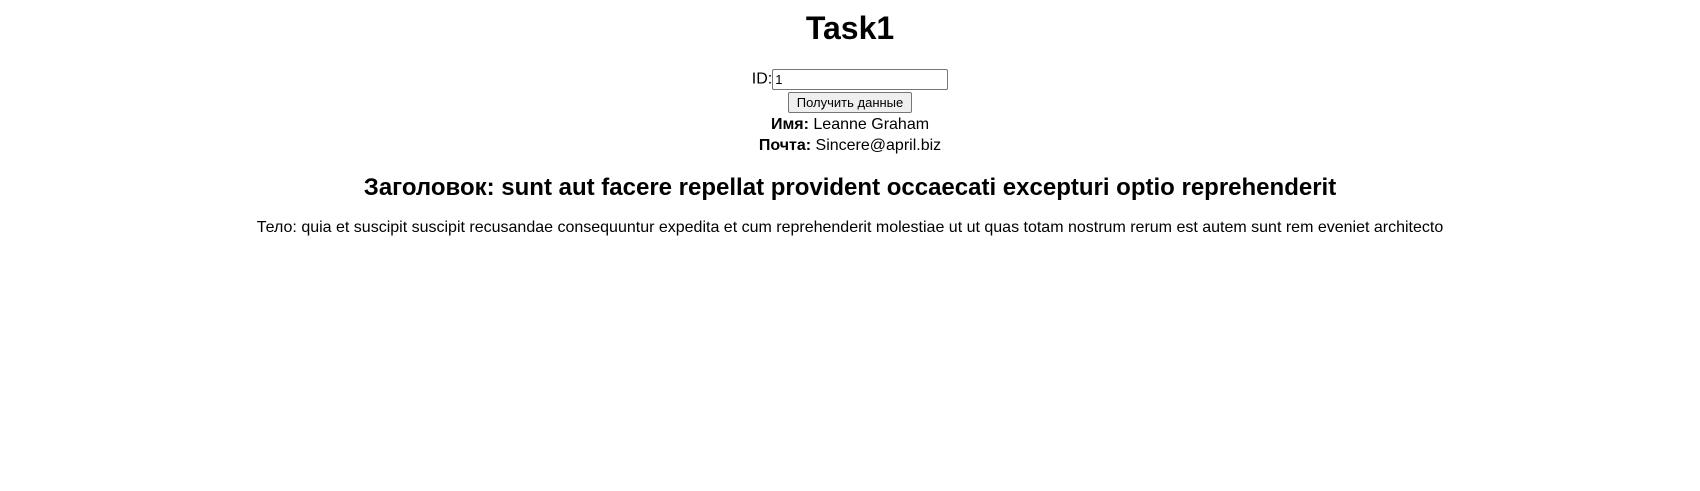  I want to click on id-label: ID:, so click(762, 79).